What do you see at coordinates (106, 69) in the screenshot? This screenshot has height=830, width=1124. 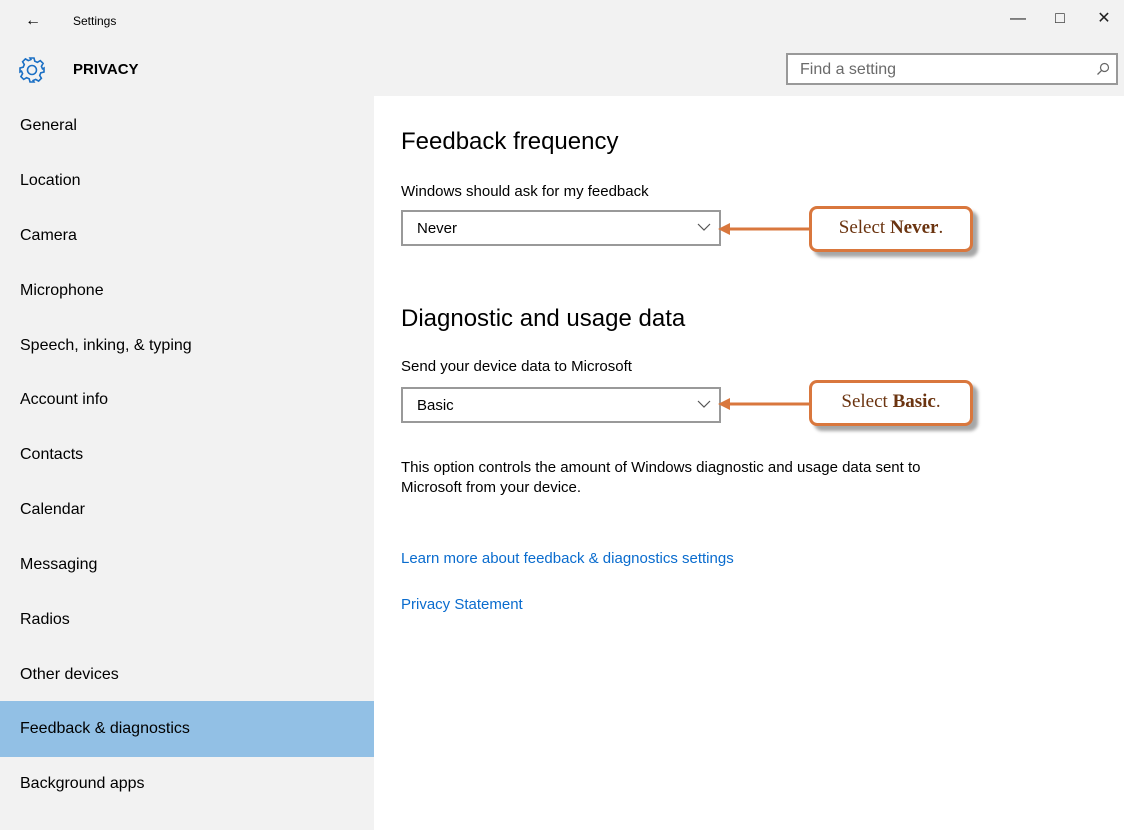 I see `page-title: PRIVACY` at bounding box center [106, 69].